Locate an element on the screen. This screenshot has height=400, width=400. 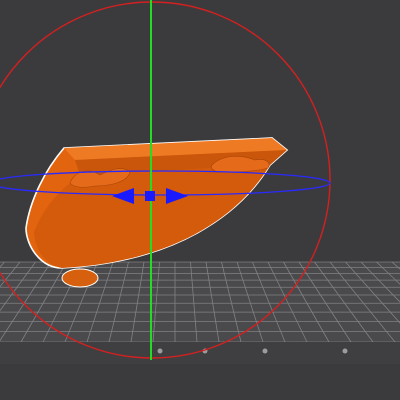
build-plate-front-edge is located at coordinates (200, 353).